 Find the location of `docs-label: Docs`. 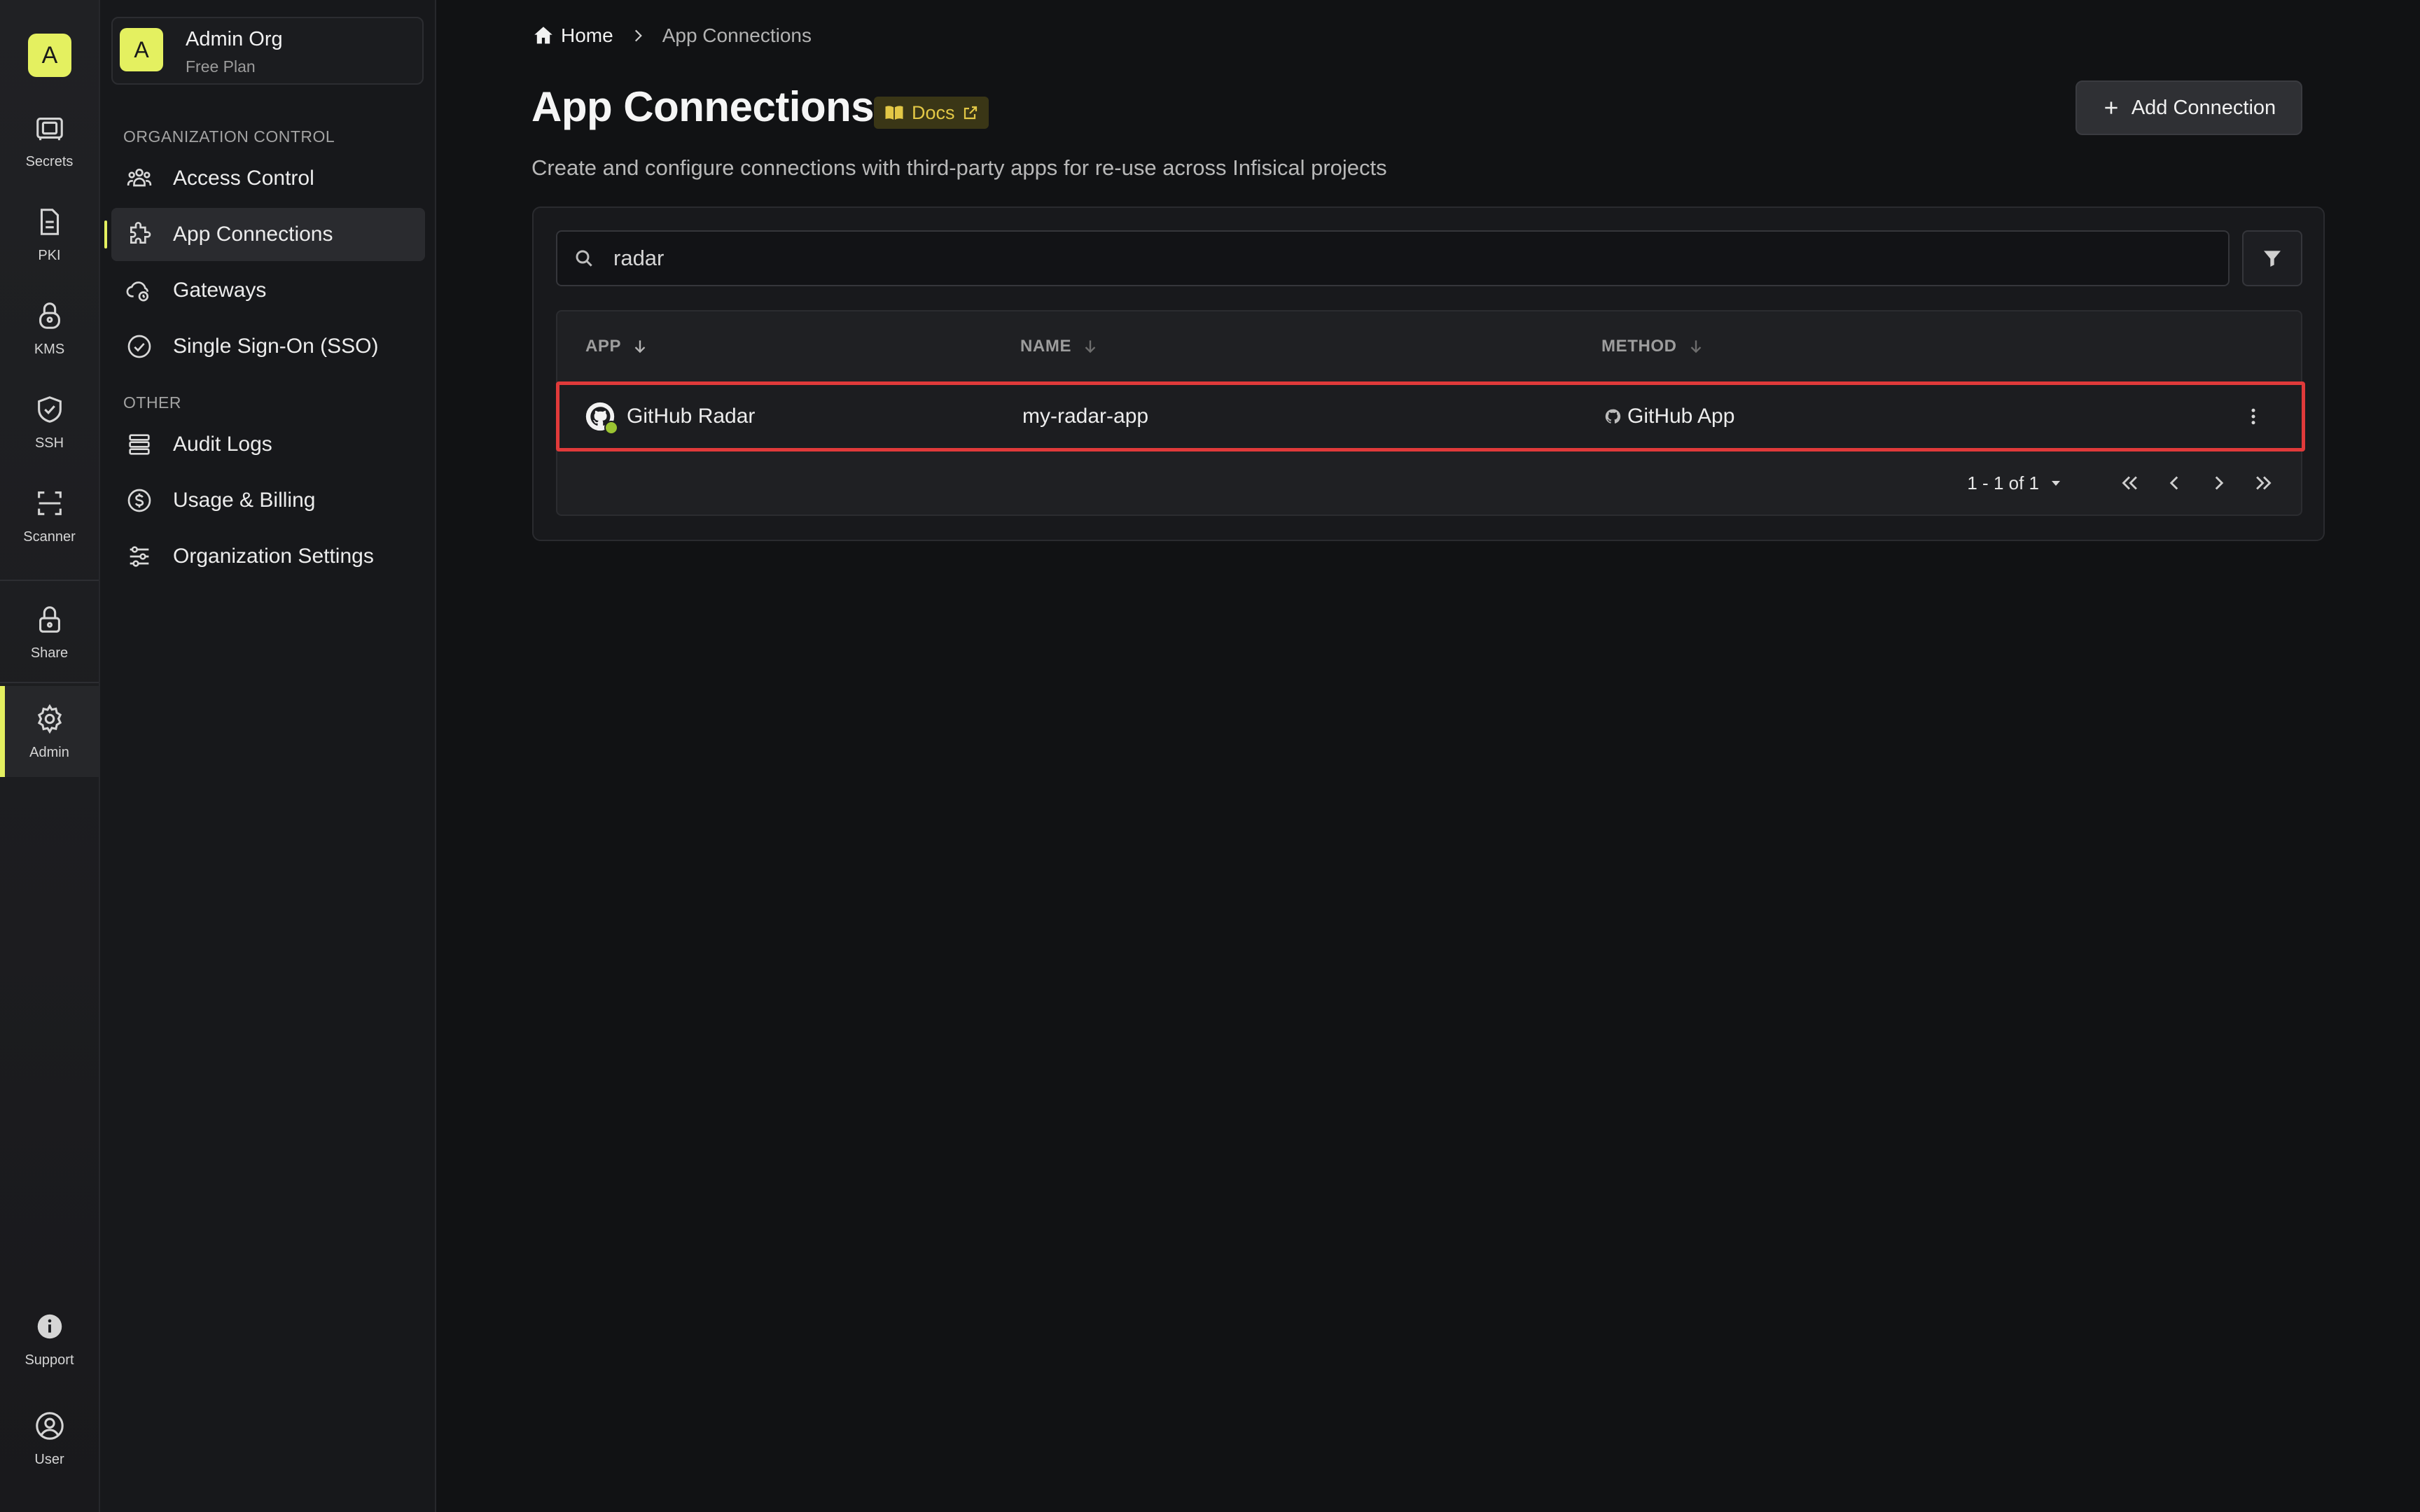

docs-label: Docs is located at coordinates (933, 112).